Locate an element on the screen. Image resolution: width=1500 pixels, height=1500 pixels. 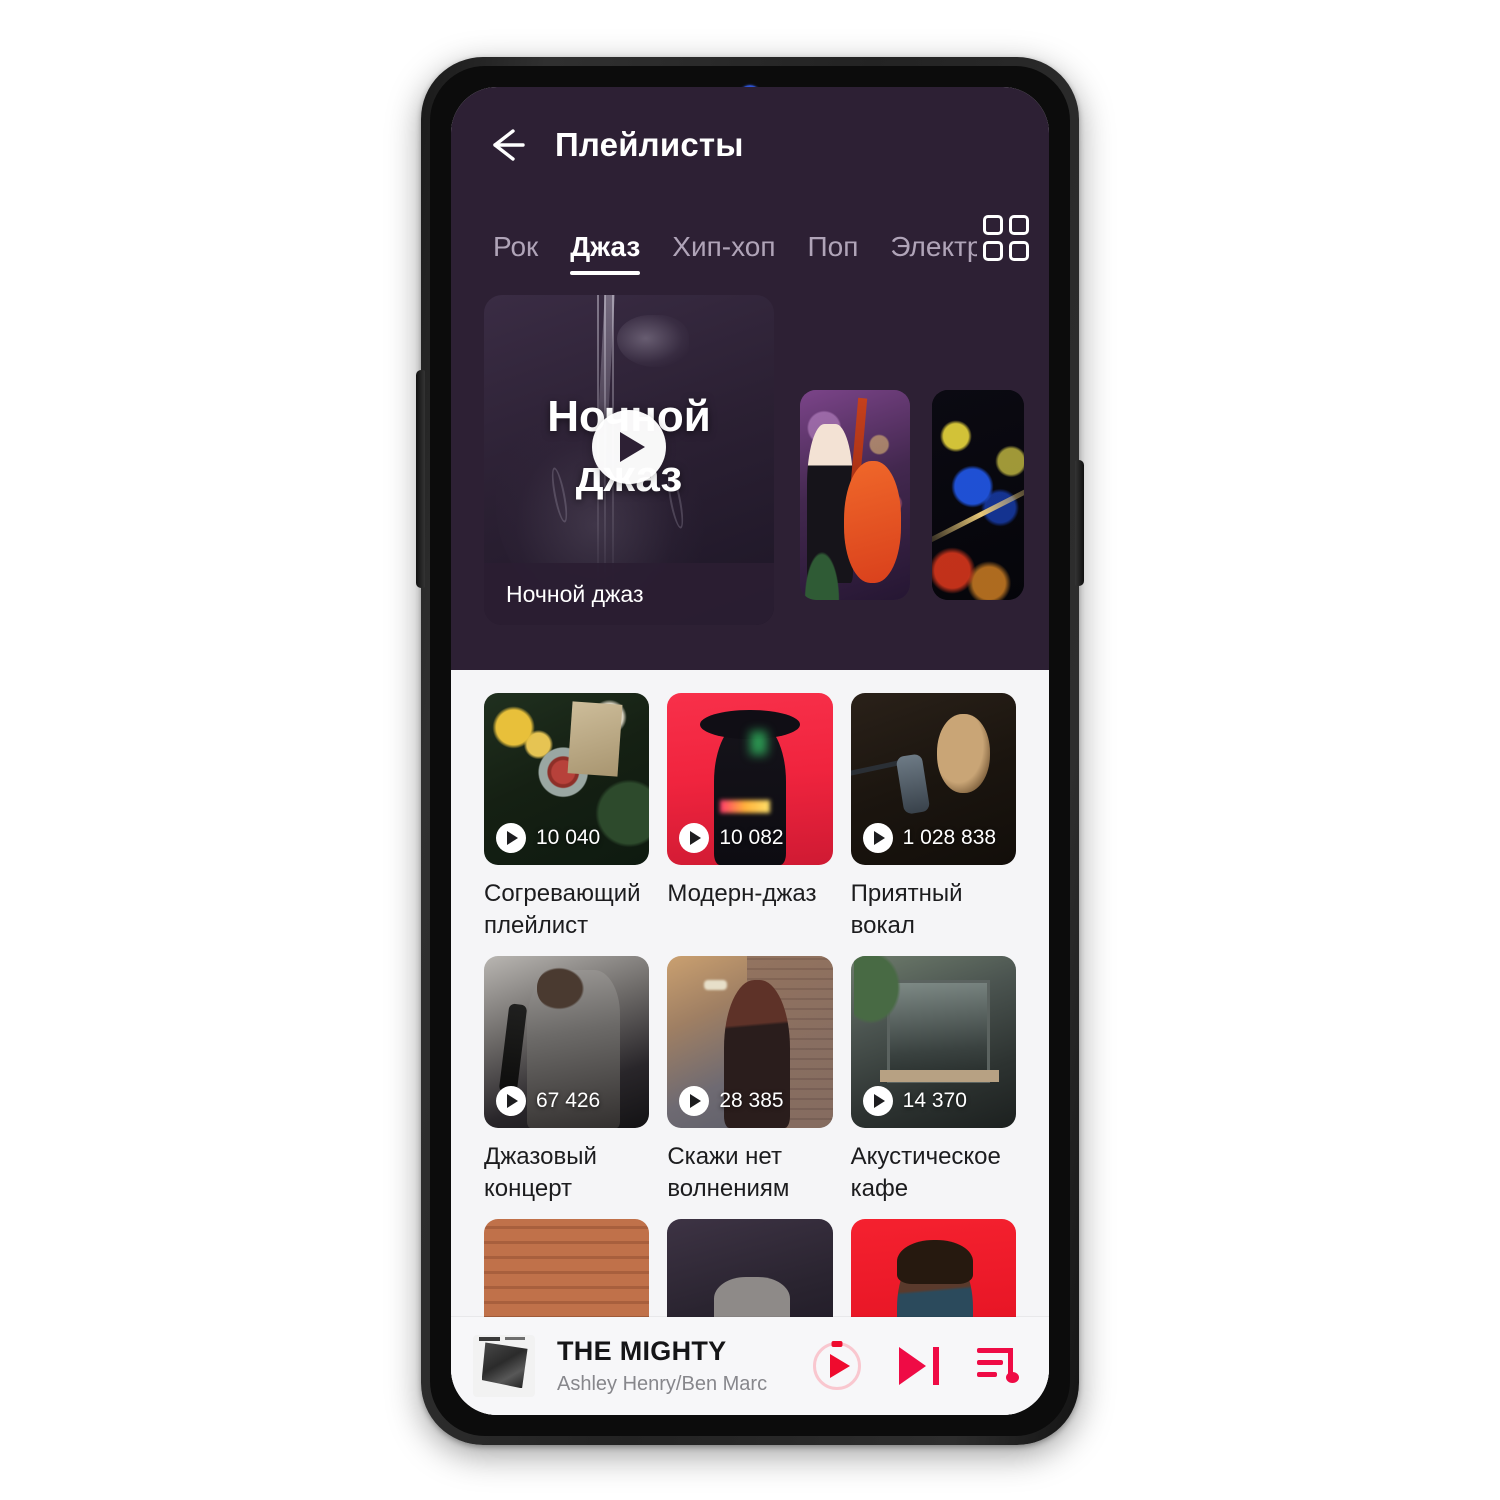
tab-hiphop: Хип-хоп is located at coordinates (723, 253).